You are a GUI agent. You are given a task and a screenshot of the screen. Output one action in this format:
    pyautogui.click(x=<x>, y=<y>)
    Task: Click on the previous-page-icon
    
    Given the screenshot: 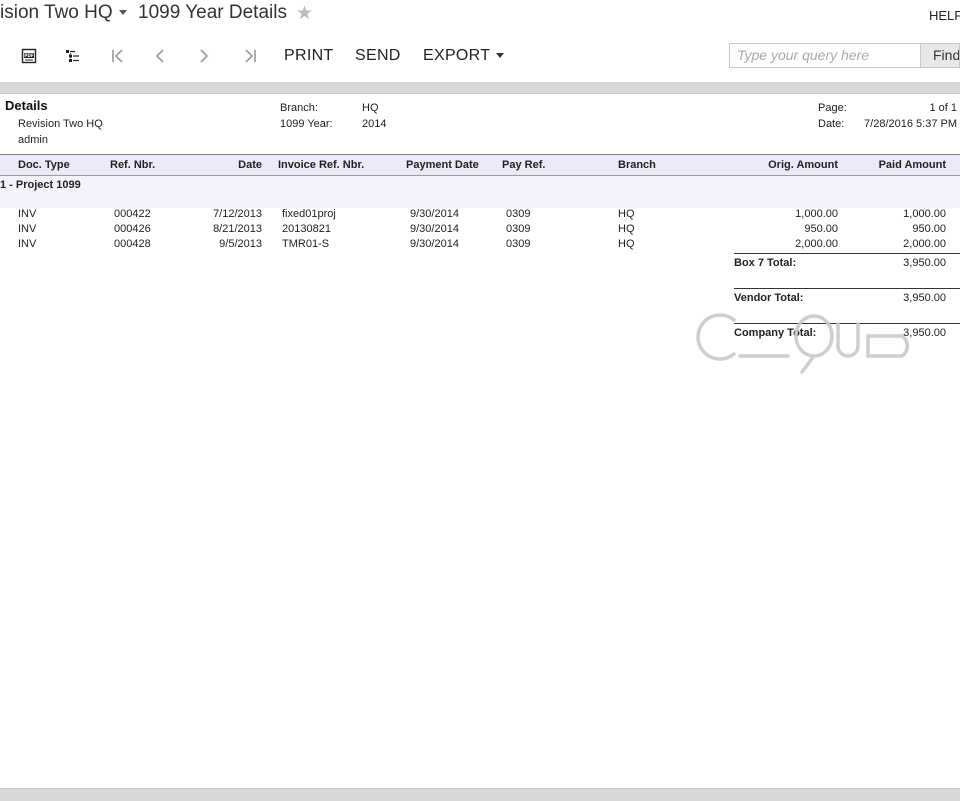 What is the action you would take?
    pyautogui.click(x=160, y=56)
    